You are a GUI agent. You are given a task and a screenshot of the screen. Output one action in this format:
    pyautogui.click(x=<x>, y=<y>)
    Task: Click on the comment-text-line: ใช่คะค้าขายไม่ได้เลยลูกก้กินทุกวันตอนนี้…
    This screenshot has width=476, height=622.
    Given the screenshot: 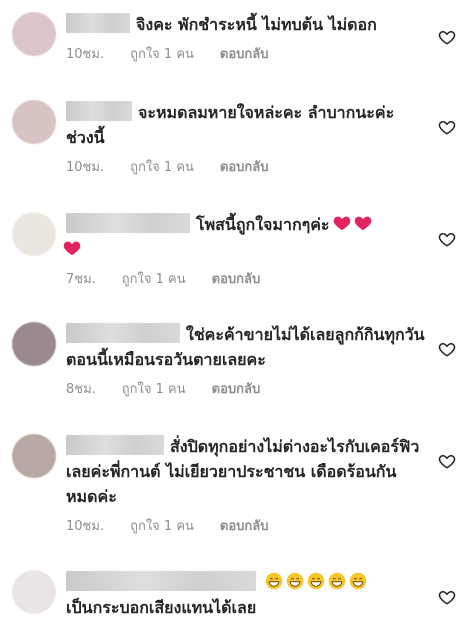 What is the action you would take?
    pyautogui.click(x=246, y=347)
    